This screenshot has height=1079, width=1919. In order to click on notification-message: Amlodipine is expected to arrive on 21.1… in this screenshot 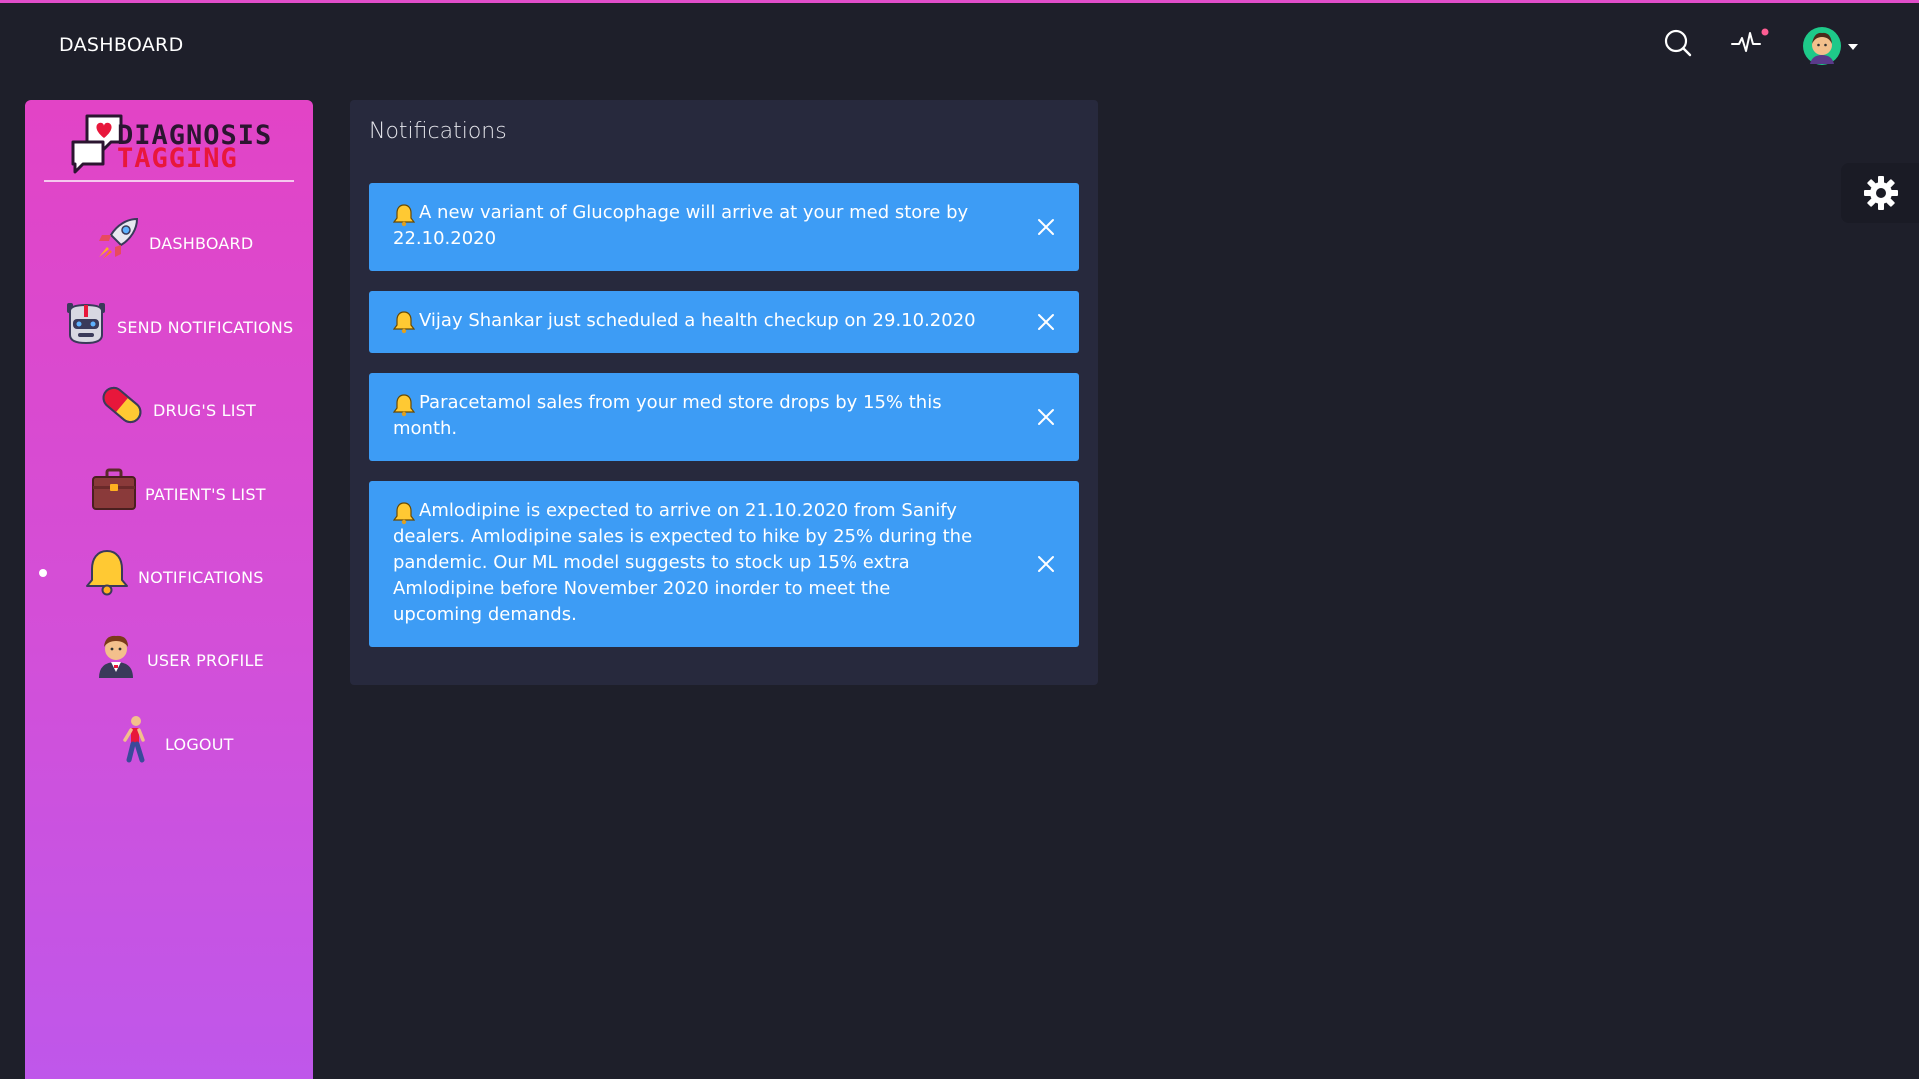, I will do `click(683, 562)`.